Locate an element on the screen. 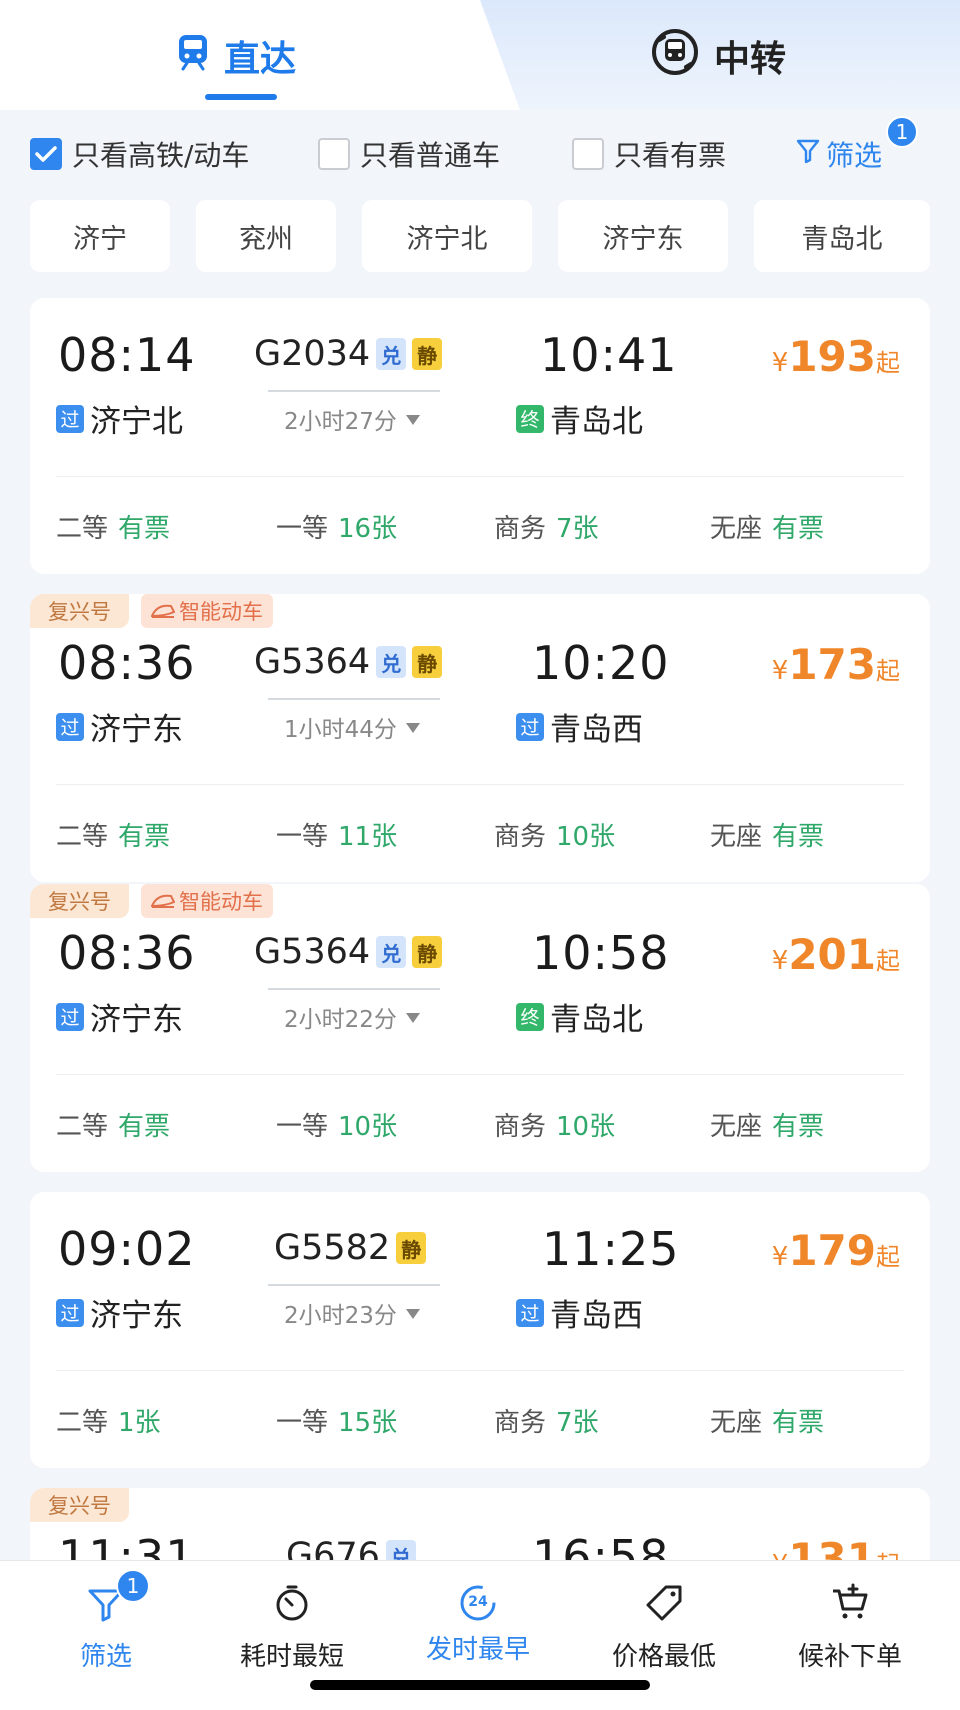 The height and width of the screenshot is (1710, 960). filter-button: 筛选 is located at coordinates (839, 154).